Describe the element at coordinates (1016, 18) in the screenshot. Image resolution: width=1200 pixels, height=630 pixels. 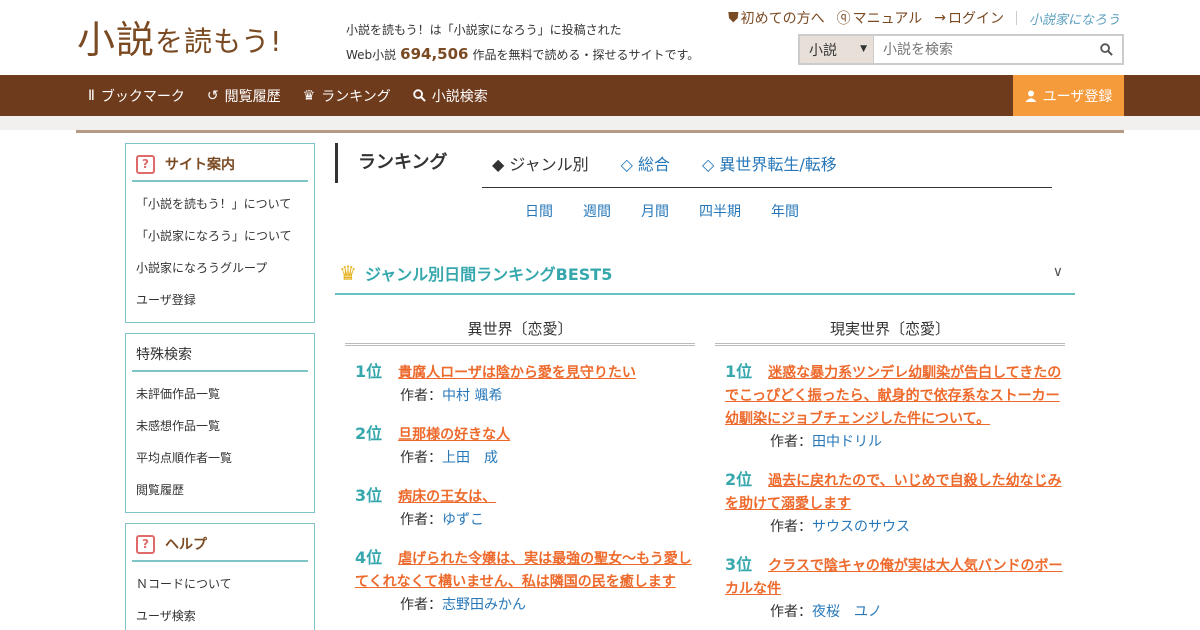
I see `divider` at that location.